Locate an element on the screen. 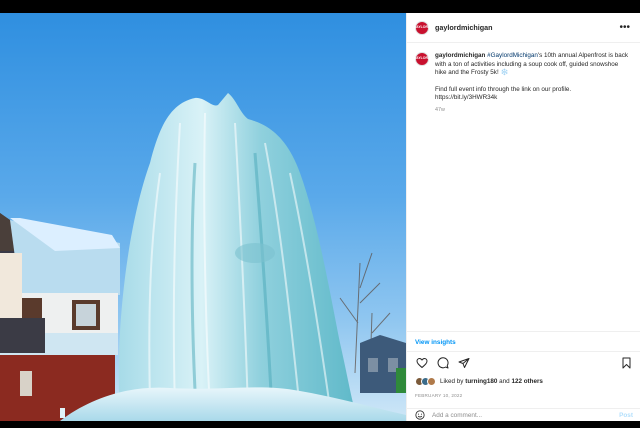  avatar: GAYLORD is located at coordinates (422, 27).